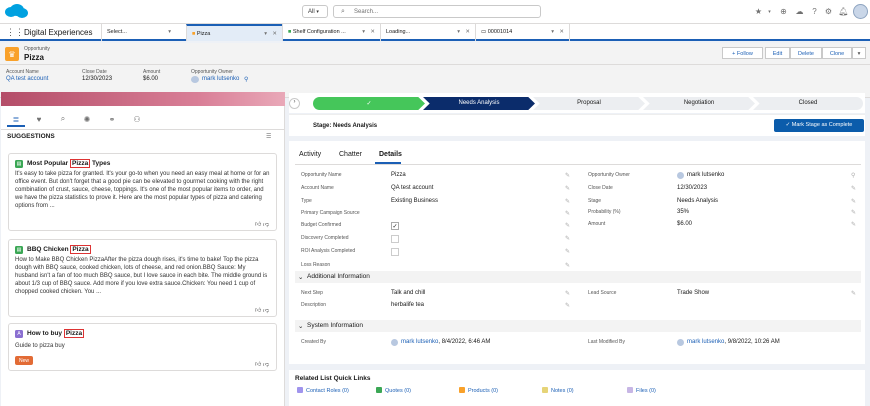 The image size is (870, 406). Describe the element at coordinates (16, 11) in the screenshot. I see `salesforce-logo` at that location.